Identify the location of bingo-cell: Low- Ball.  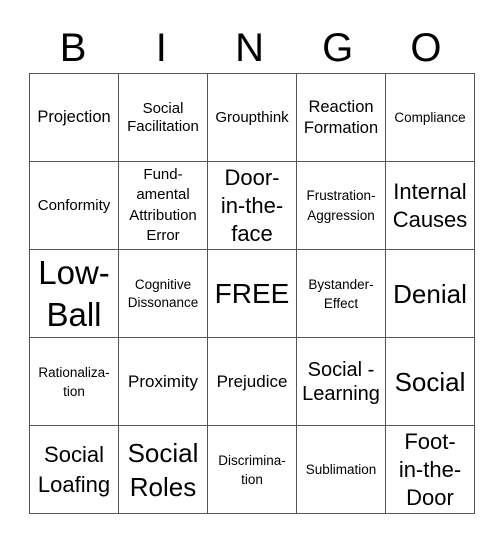
(74, 293).